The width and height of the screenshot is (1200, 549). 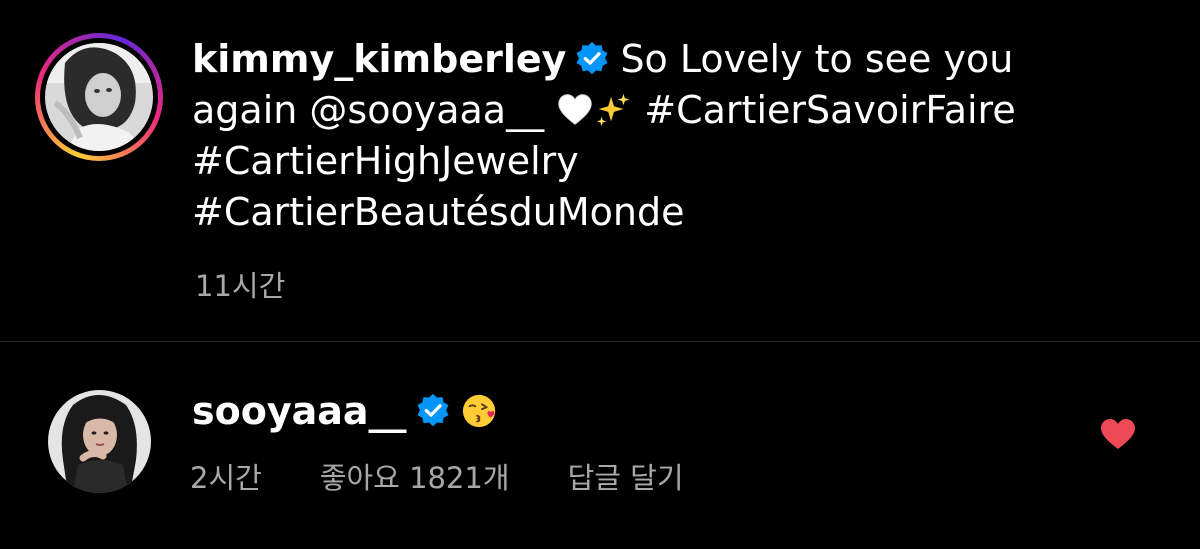 I want to click on hashtag-link: #CartierBeautésduMonde, so click(x=438, y=212).